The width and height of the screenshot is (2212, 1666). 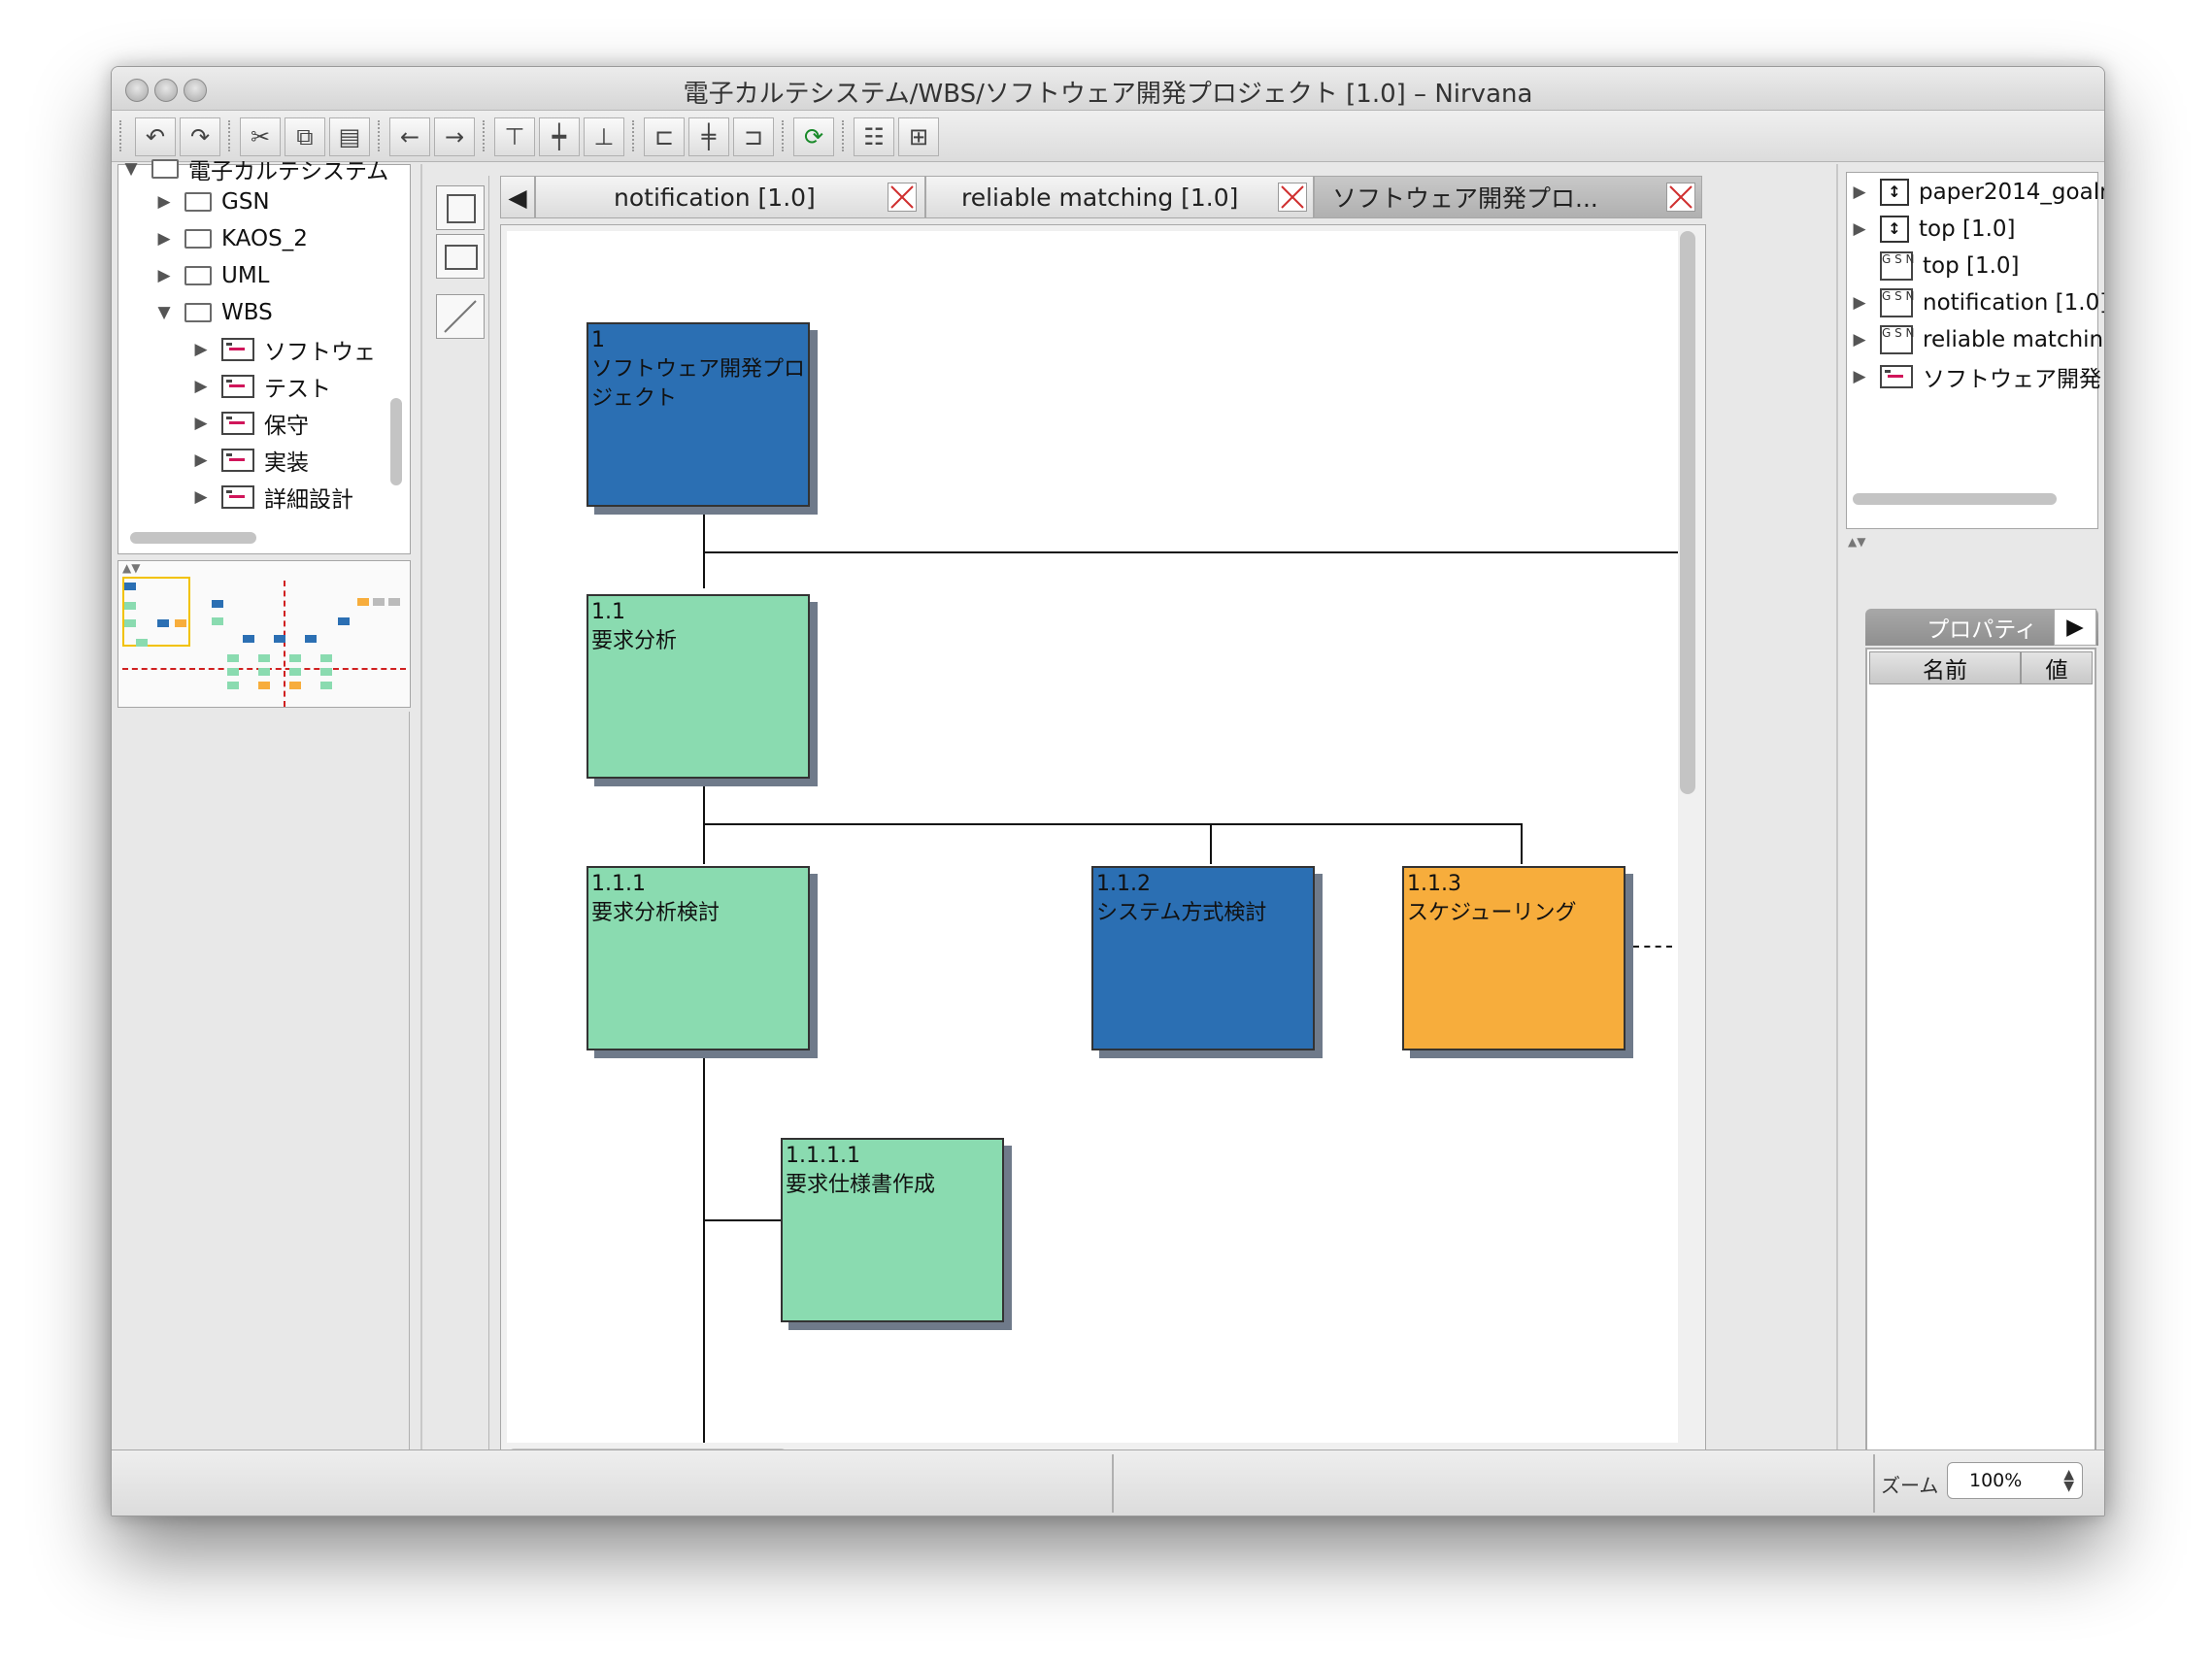 I want to click on note-tool-icon, so click(x=461, y=257).